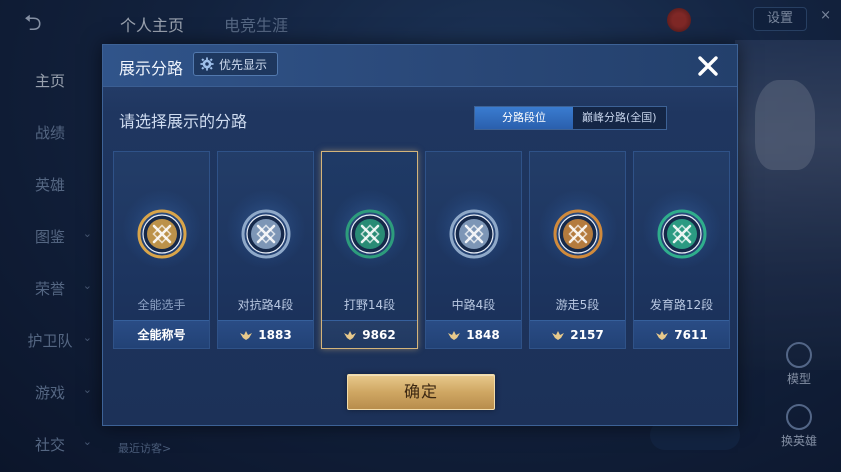 The image size is (841, 472). I want to click on tab-peak-lane-national: 巅峰分路(全国), so click(619, 118).